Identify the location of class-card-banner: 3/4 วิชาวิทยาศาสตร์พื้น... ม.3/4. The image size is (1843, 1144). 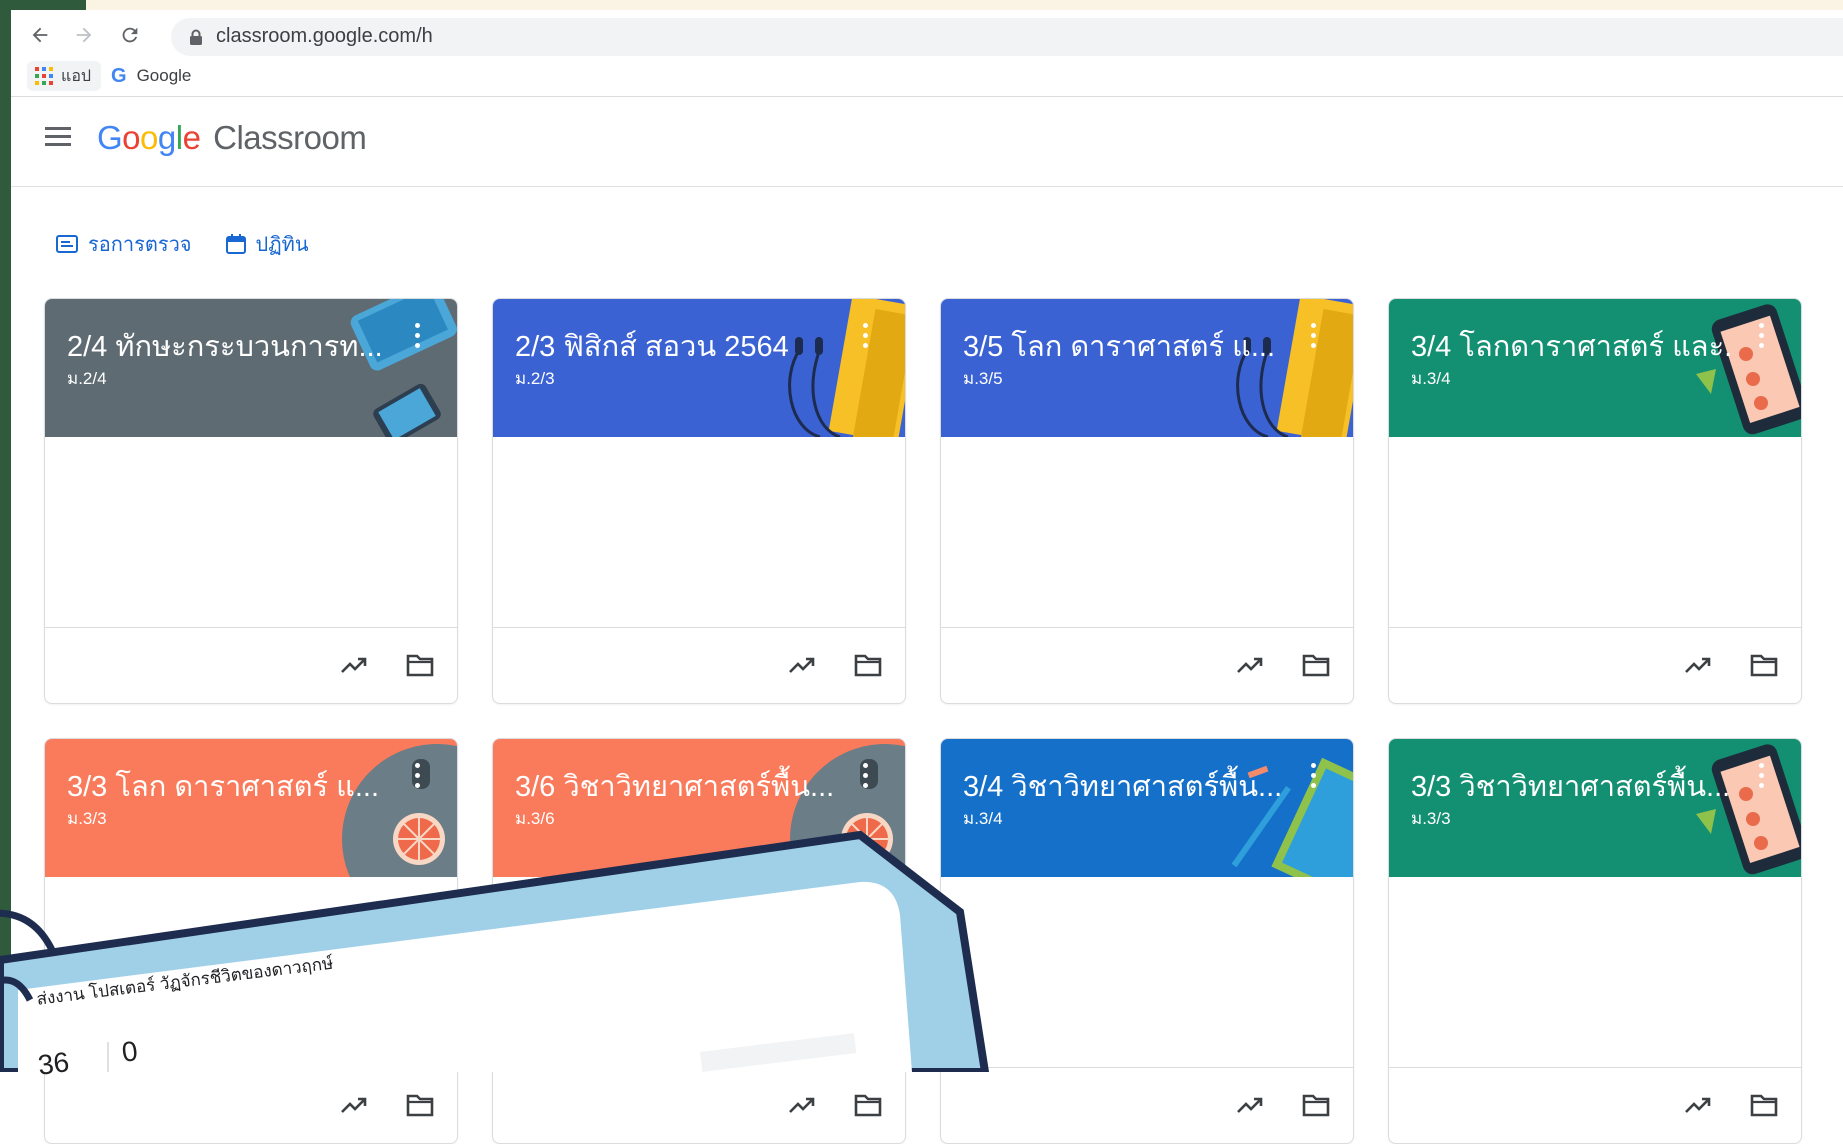
(1147, 808).